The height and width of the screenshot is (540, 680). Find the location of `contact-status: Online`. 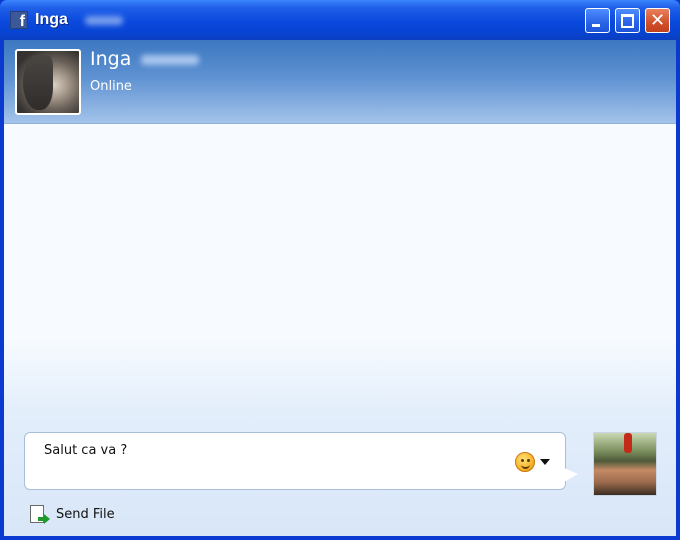

contact-status: Online is located at coordinates (111, 86).